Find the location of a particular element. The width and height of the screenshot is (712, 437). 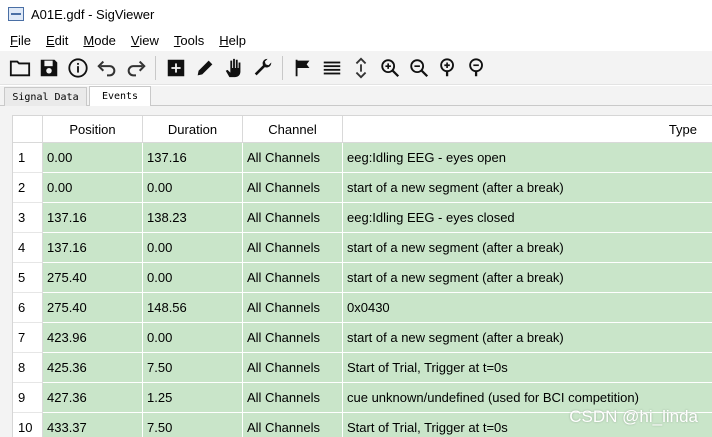

menu-help: Help is located at coordinates (232, 40).